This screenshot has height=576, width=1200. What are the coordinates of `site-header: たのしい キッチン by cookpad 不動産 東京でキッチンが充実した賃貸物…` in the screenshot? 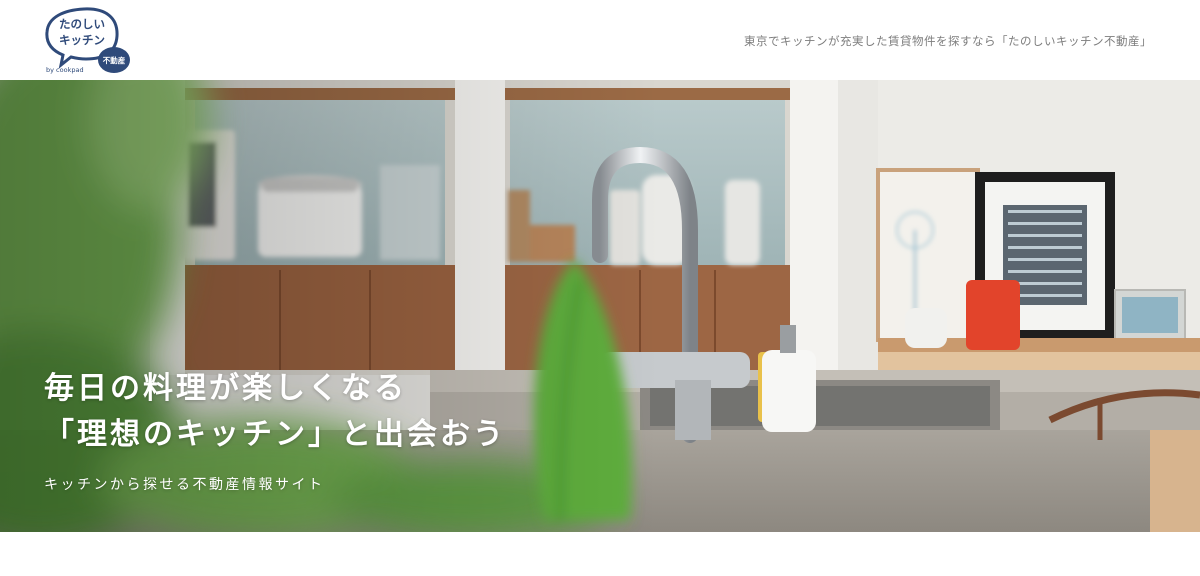 It's located at (600, 40).